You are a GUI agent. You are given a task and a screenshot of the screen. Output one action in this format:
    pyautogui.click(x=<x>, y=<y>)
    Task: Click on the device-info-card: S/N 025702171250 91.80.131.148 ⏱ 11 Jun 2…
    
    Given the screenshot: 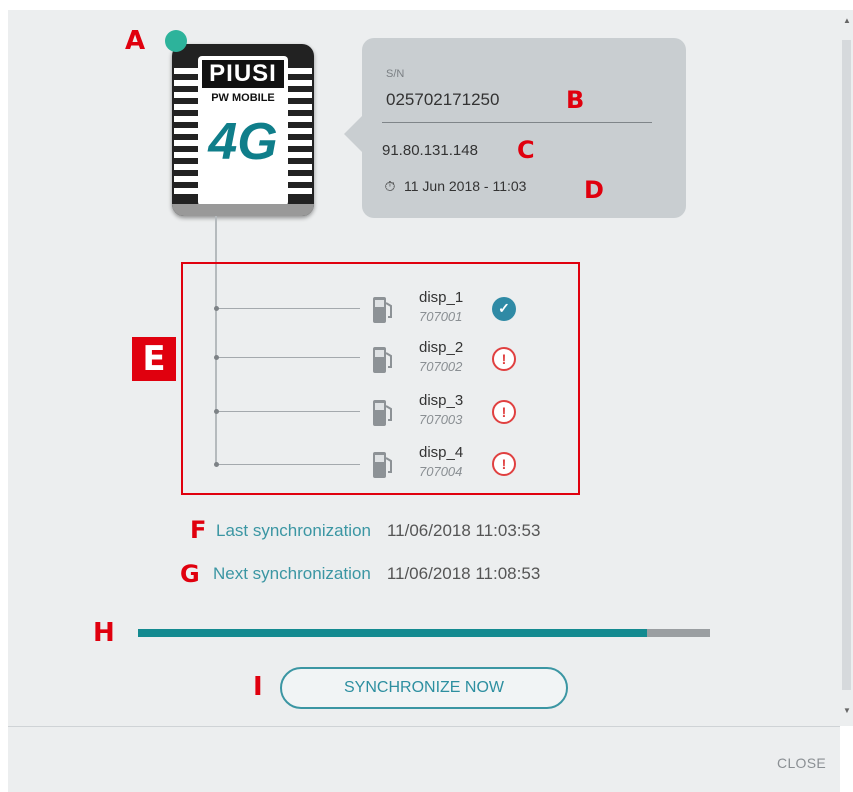 What is the action you would take?
    pyautogui.click(x=515, y=128)
    